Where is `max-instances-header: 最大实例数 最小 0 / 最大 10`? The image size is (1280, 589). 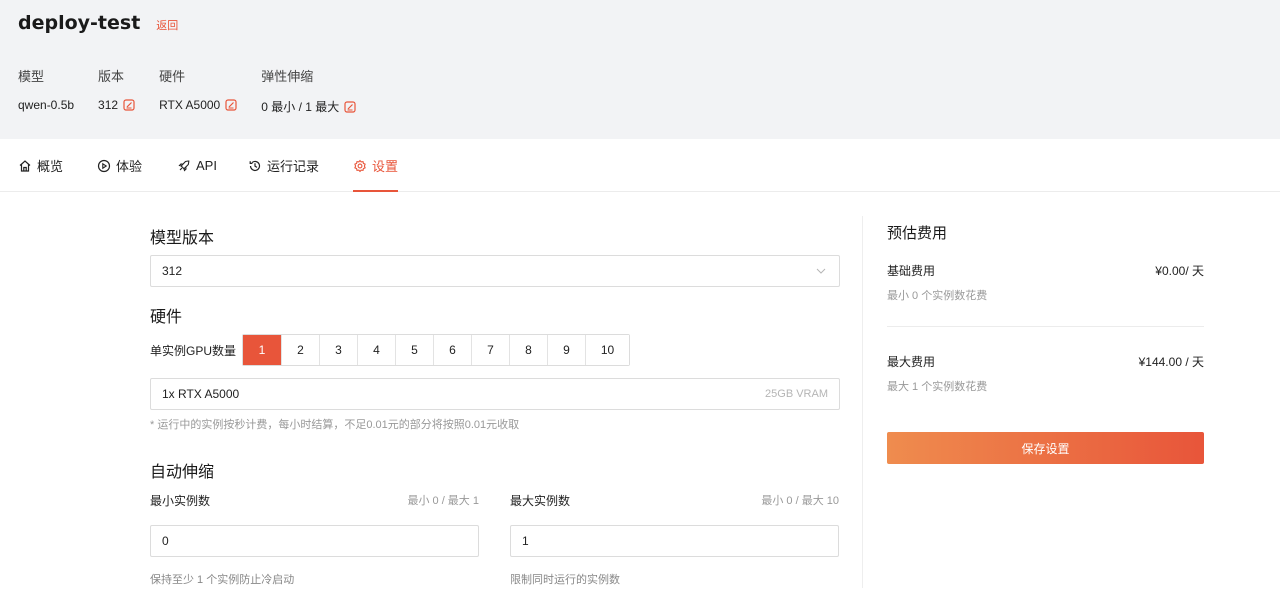 max-instances-header: 最大实例数 最小 0 / 最大 10 is located at coordinates (674, 500).